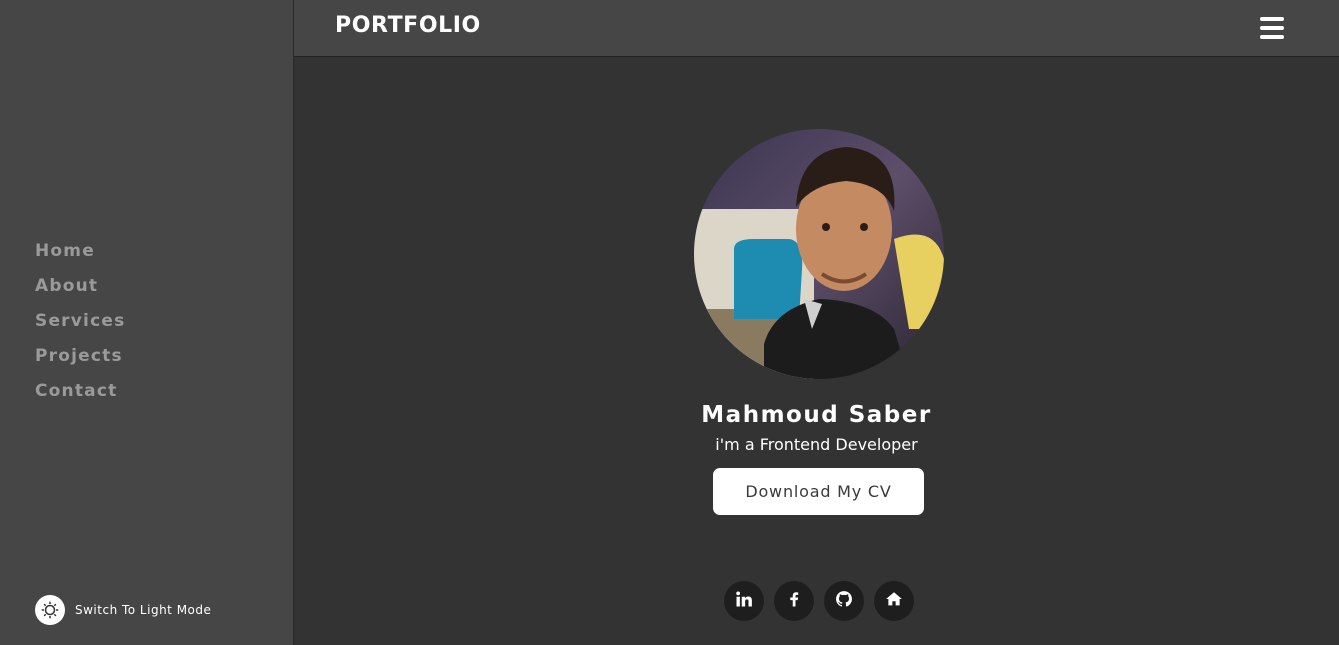 The height and width of the screenshot is (645, 1339). I want to click on github-icon, so click(844, 601).